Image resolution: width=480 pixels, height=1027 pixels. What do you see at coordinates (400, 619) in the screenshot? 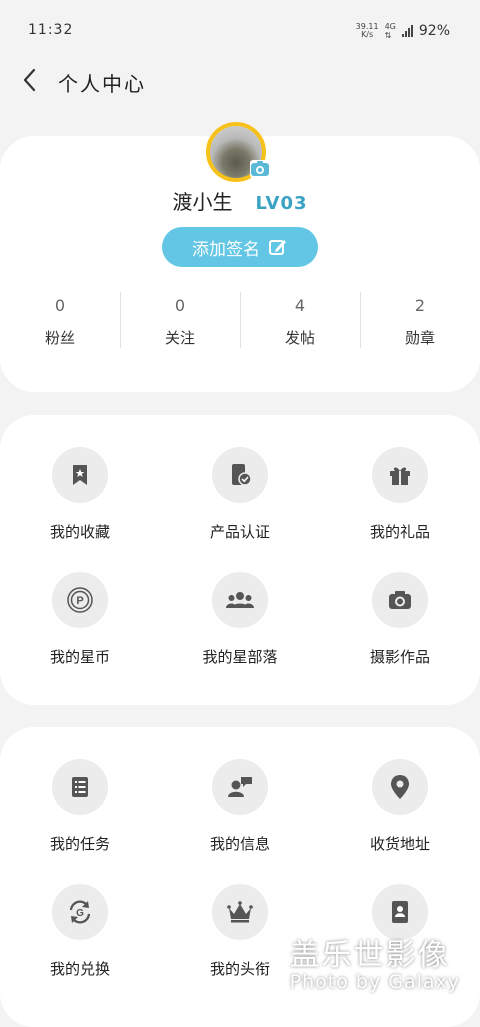
I see `menu-item-photography: 摄影作品` at bounding box center [400, 619].